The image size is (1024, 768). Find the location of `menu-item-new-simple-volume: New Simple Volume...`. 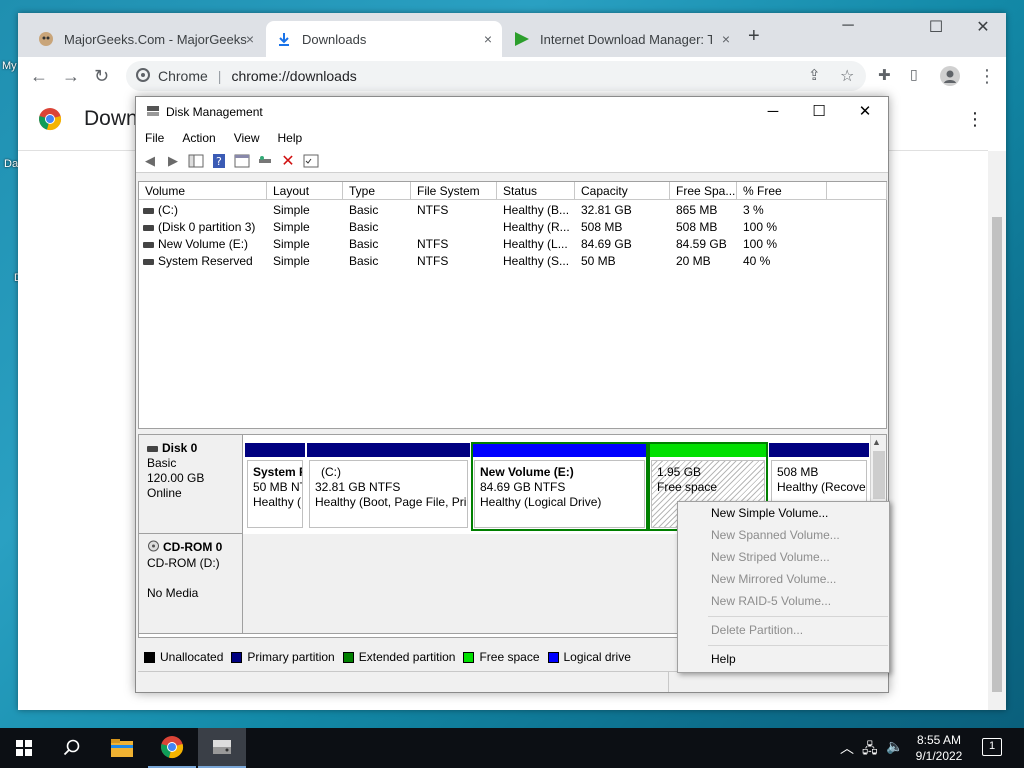

menu-item-new-simple-volume: New Simple Volume... is located at coordinates (769, 513).